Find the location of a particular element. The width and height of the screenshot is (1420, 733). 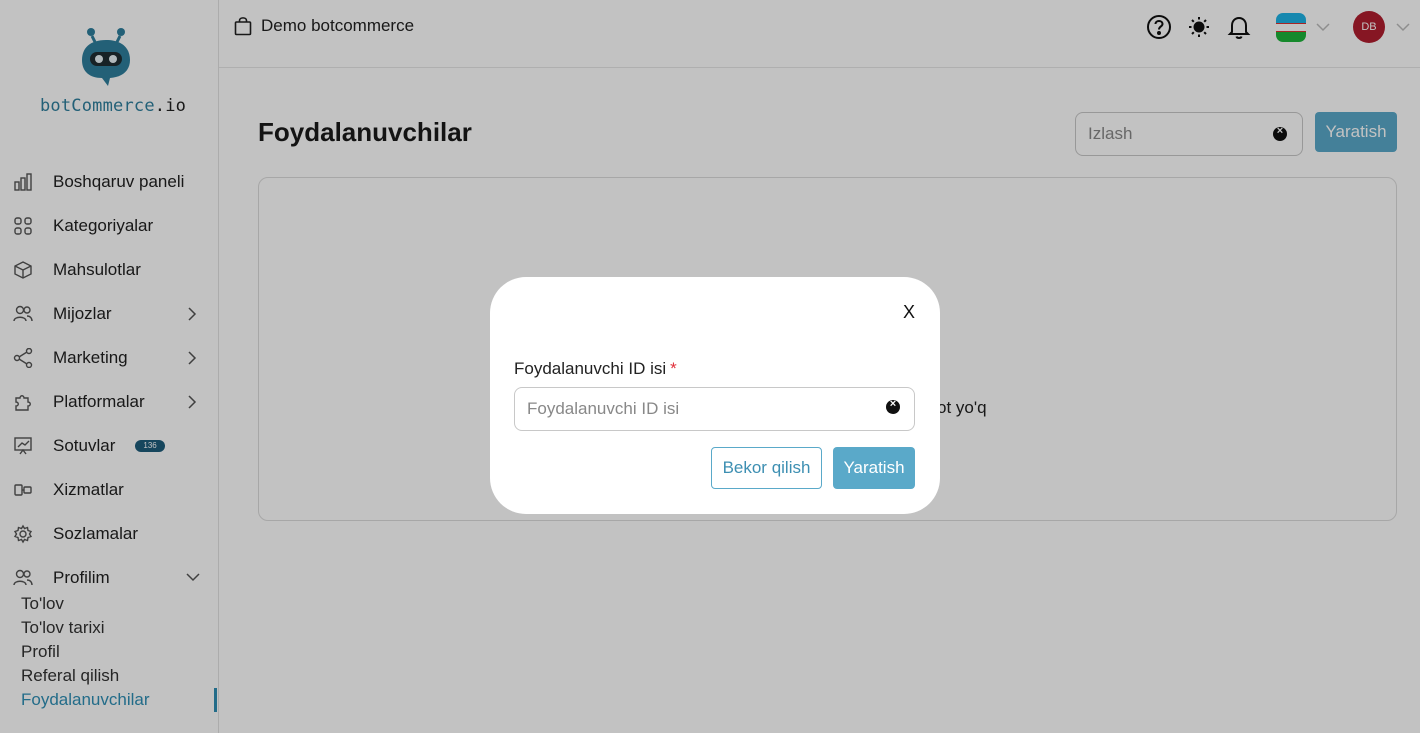

clear-input-icon is located at coordinates (893, 406).